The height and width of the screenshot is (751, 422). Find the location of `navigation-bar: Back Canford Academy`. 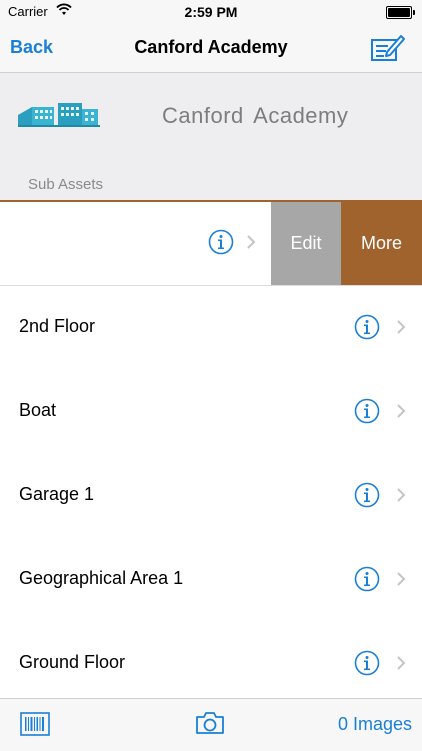

navigation-bar: Back Canford Academy is located at coordinates (211, 48).